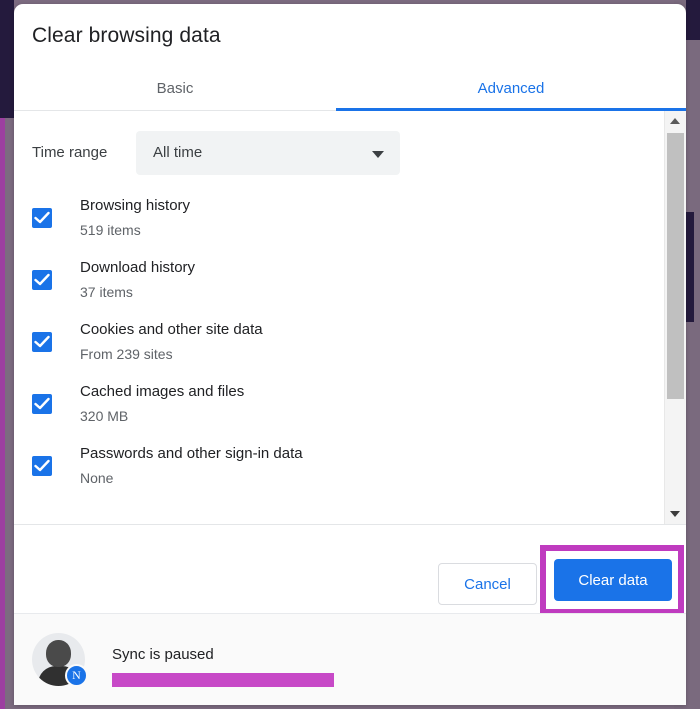 This screenshot has height=709, width=700. I want to click on checkbox-download-history, so click(42, 280).